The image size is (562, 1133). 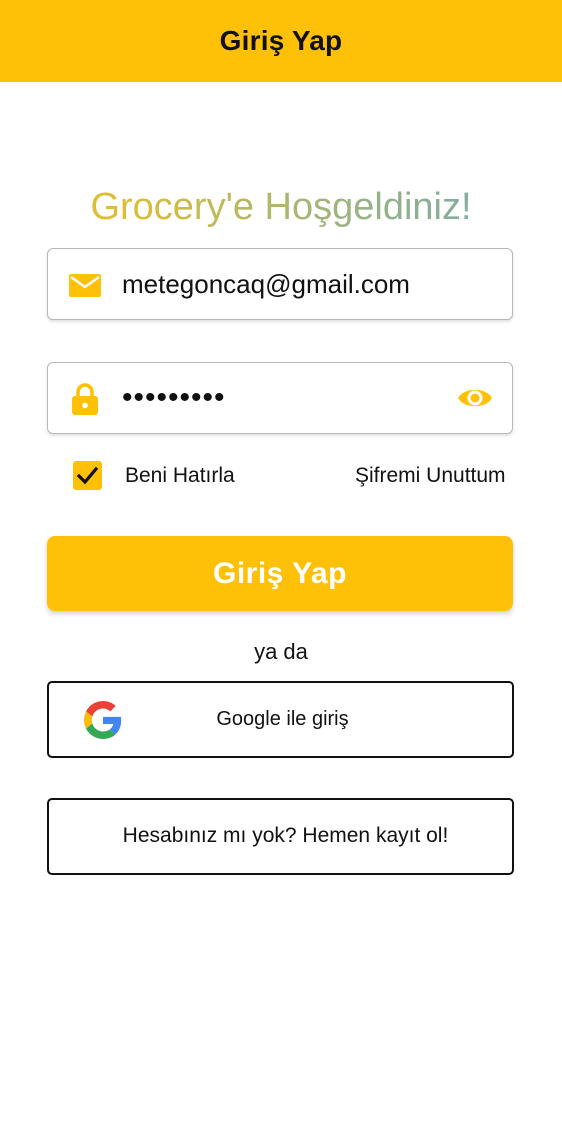 I want to click on app-bar: Giriş Yap, so click(x=281, y=41).